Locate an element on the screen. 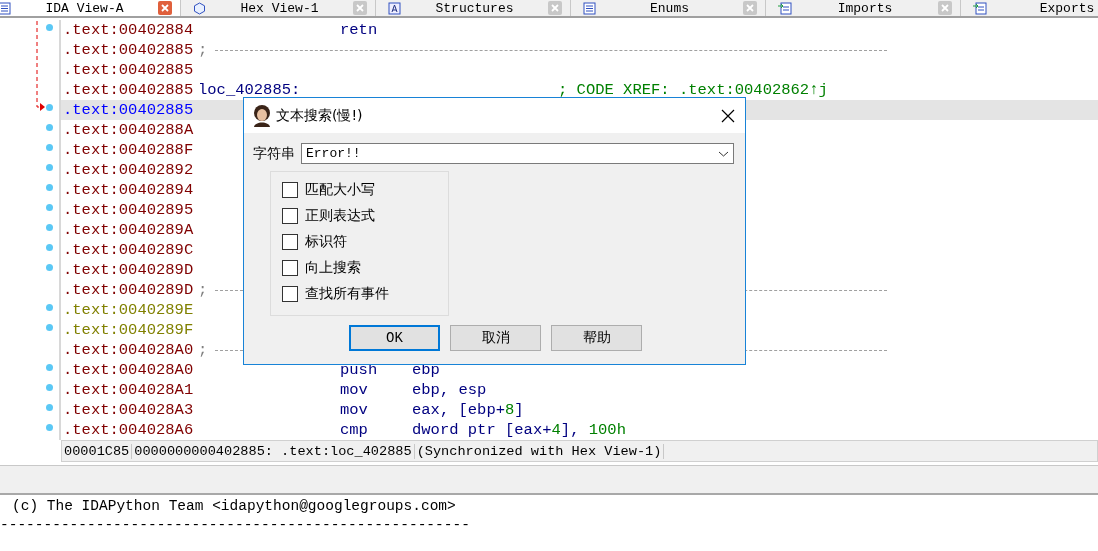 Image resolution: width=1098 pixels, height=551 pixels. xref-comment: ; CODE XREF: .text:00402862↑j is located at coordinates (693, 90).